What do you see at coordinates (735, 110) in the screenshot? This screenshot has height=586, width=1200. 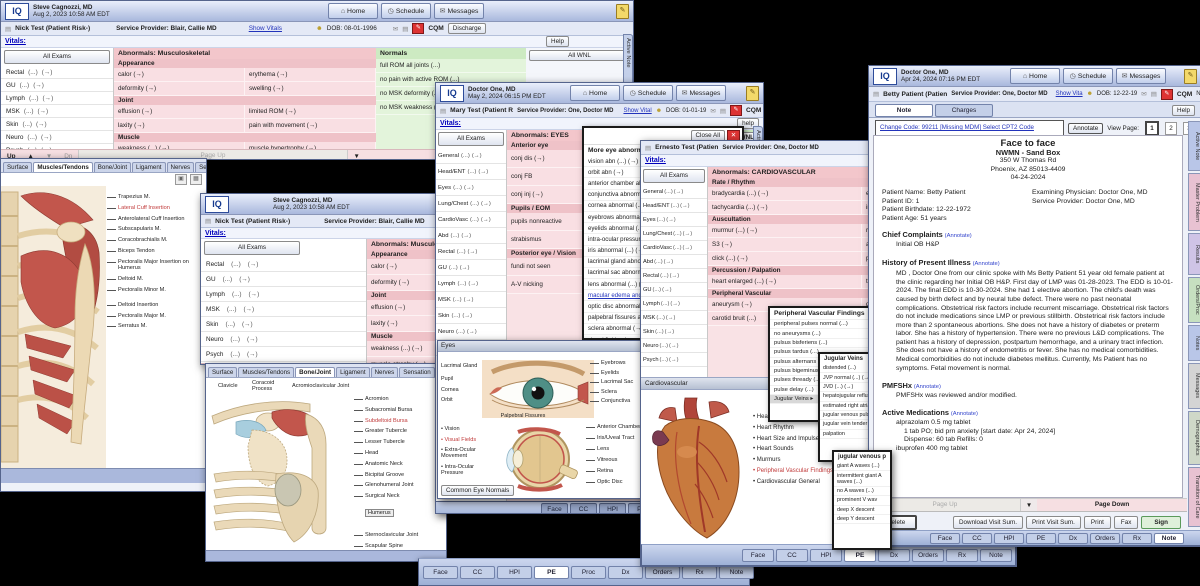 I see `cqm-icon: ✎` at bounding box center [735, 110].